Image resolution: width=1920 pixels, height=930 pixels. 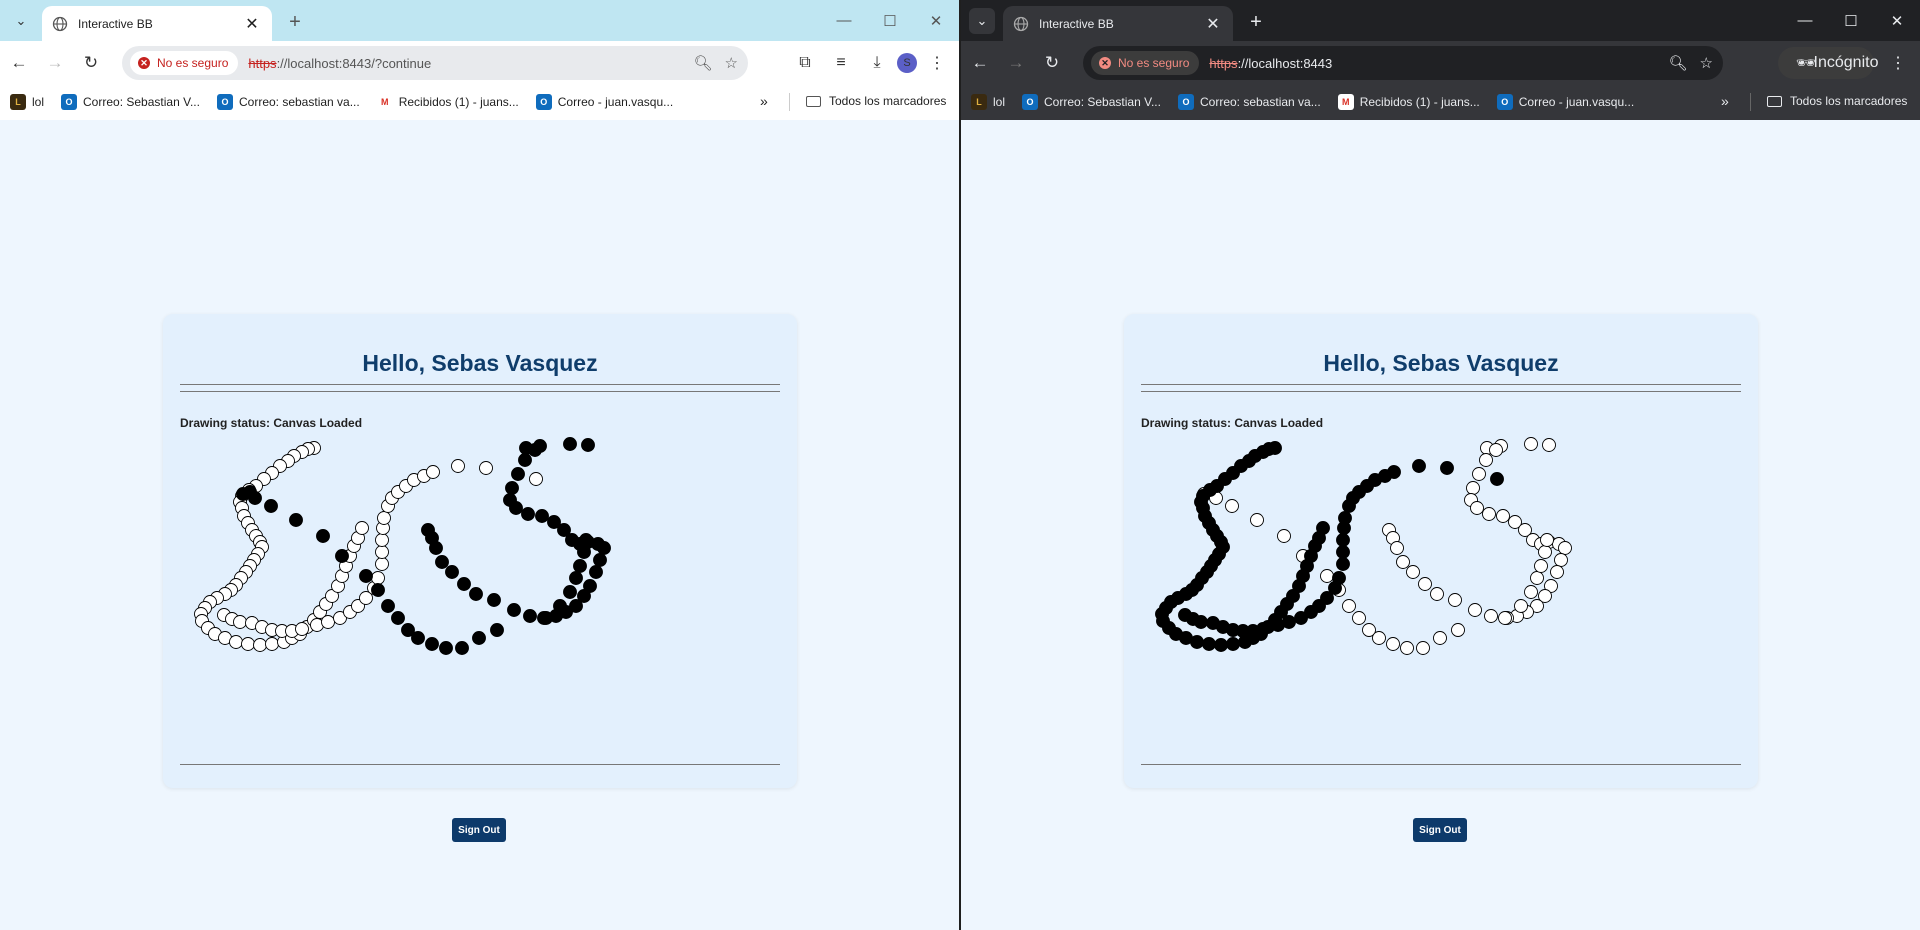 What do you see at coordinates (1270, 63) in the screenshot?
I see `url-text: https://localhost:8443` at bounding box center [1270, 63].